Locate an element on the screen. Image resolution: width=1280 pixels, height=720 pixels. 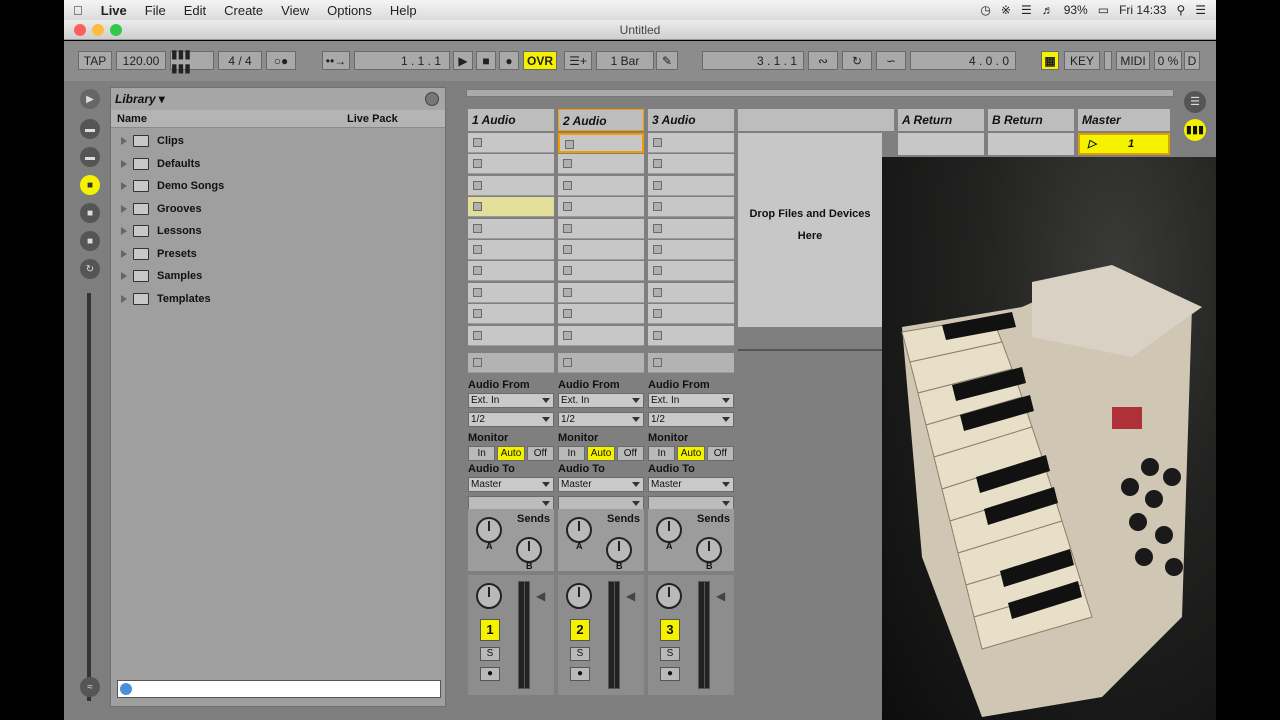
plugins-icon: ▬ is located at coordinates (90, 157).